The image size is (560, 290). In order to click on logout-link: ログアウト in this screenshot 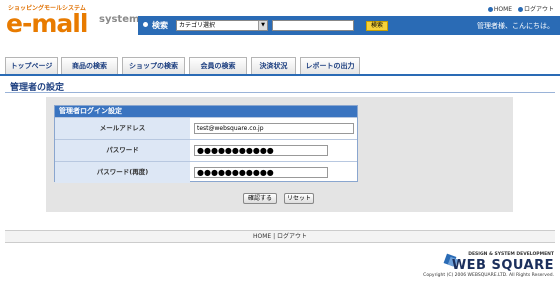, I will do `click(539, 9)`.